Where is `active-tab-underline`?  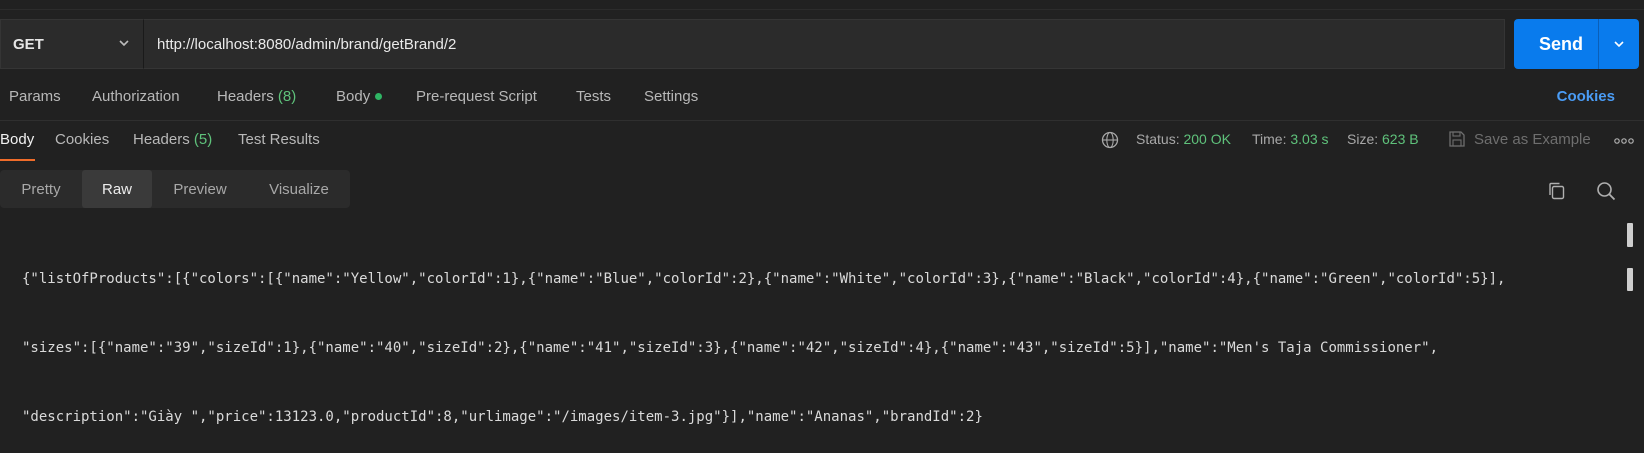
active-tab-underline is located at coordinates (17, 160).